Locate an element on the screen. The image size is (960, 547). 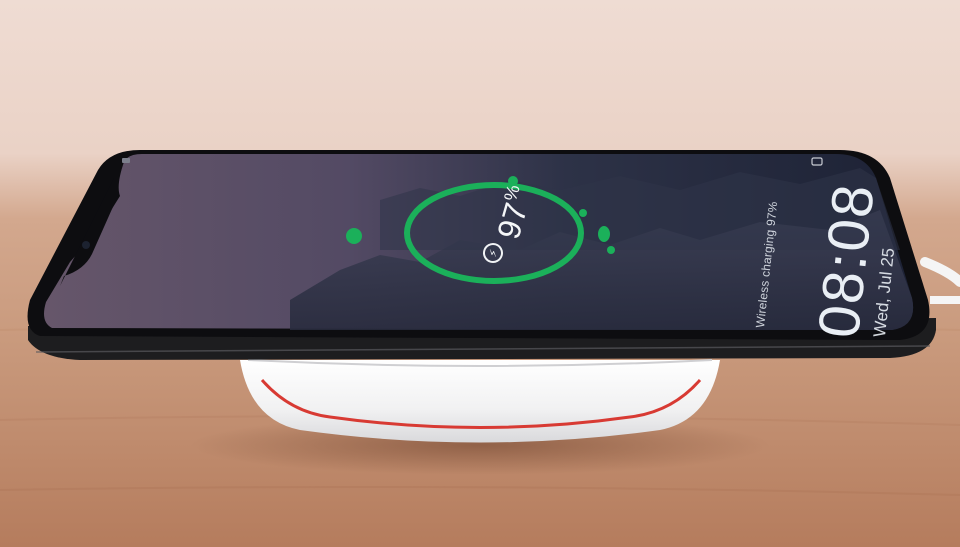
wireless-charger is located at coordinates (480, 401).